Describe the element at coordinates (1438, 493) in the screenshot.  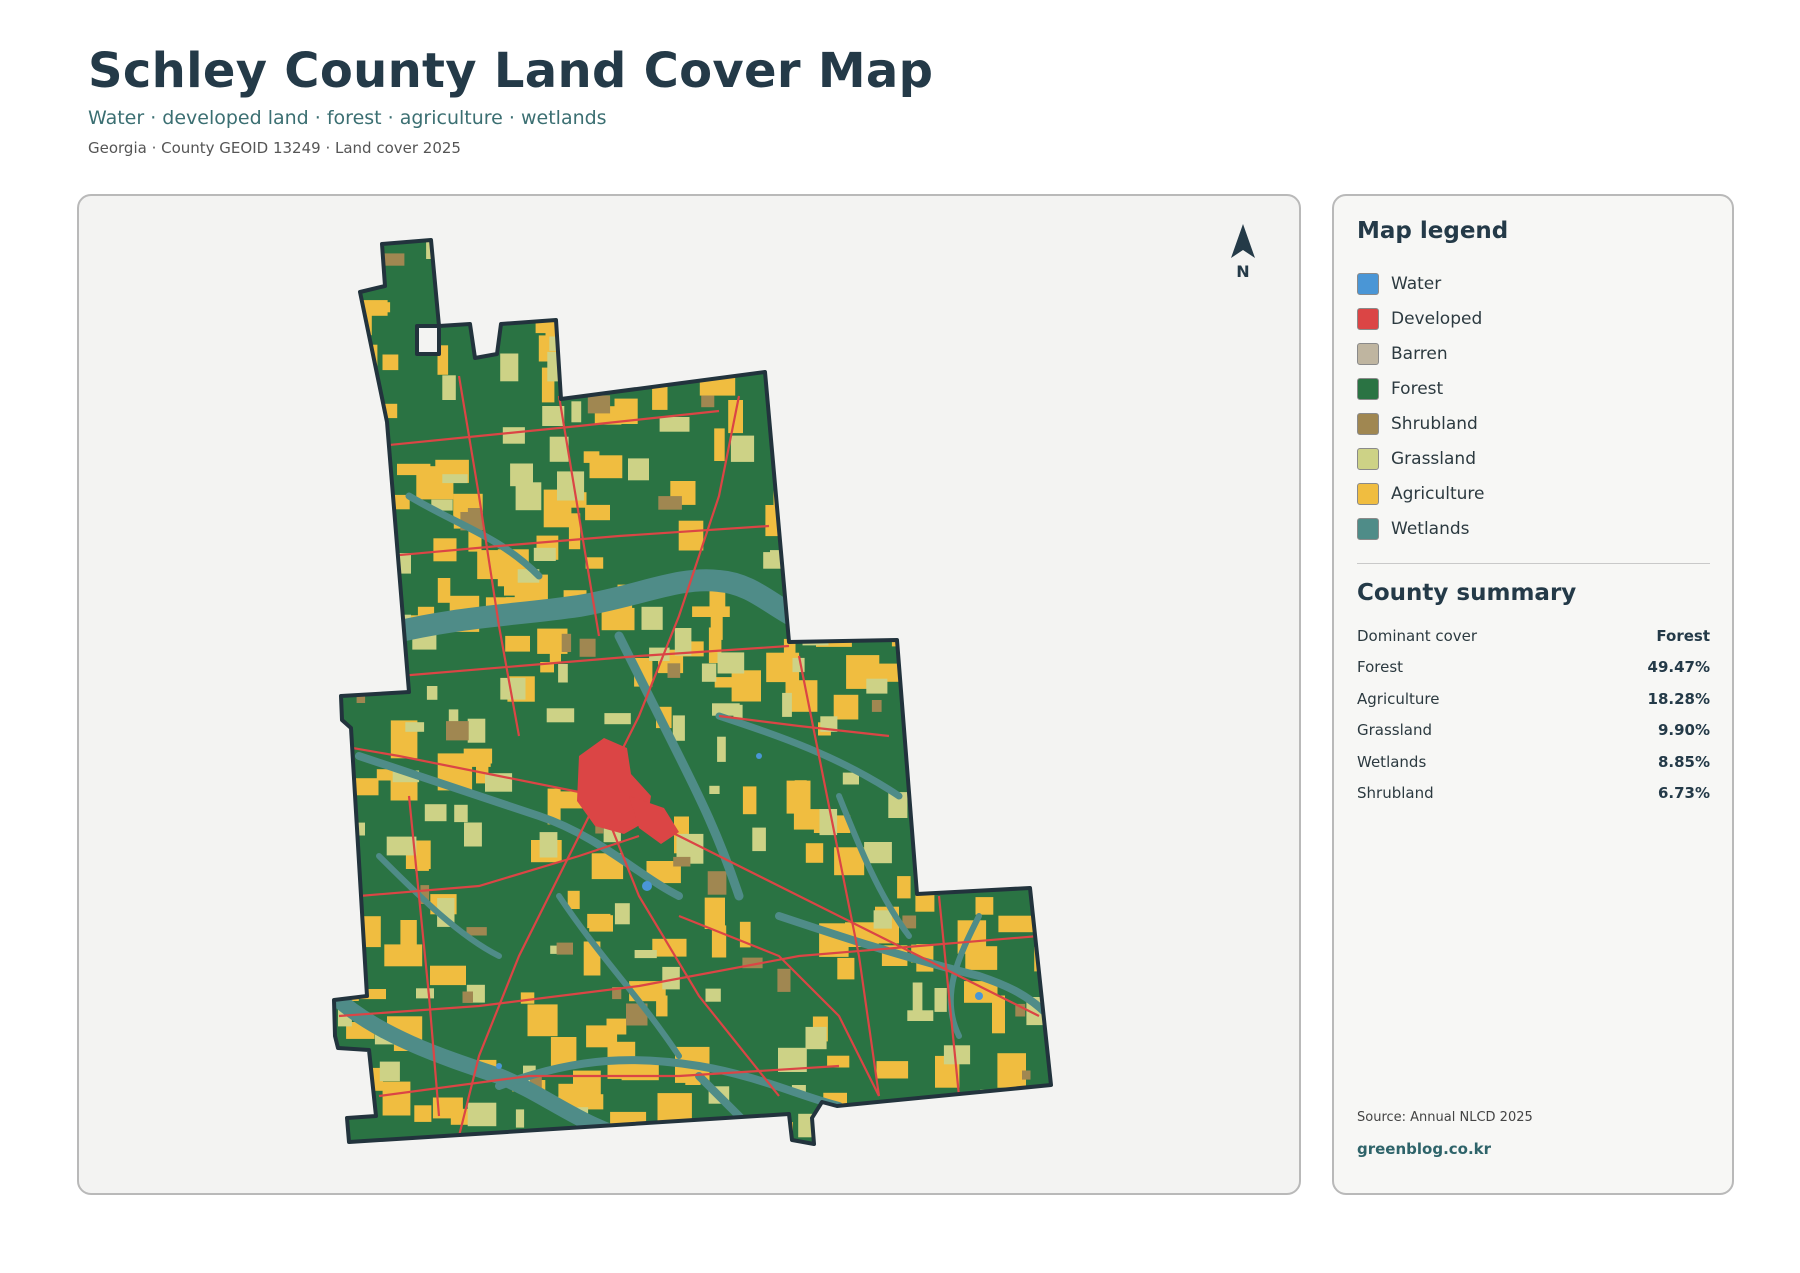
I see `legend-label: Agriculture` at that location.